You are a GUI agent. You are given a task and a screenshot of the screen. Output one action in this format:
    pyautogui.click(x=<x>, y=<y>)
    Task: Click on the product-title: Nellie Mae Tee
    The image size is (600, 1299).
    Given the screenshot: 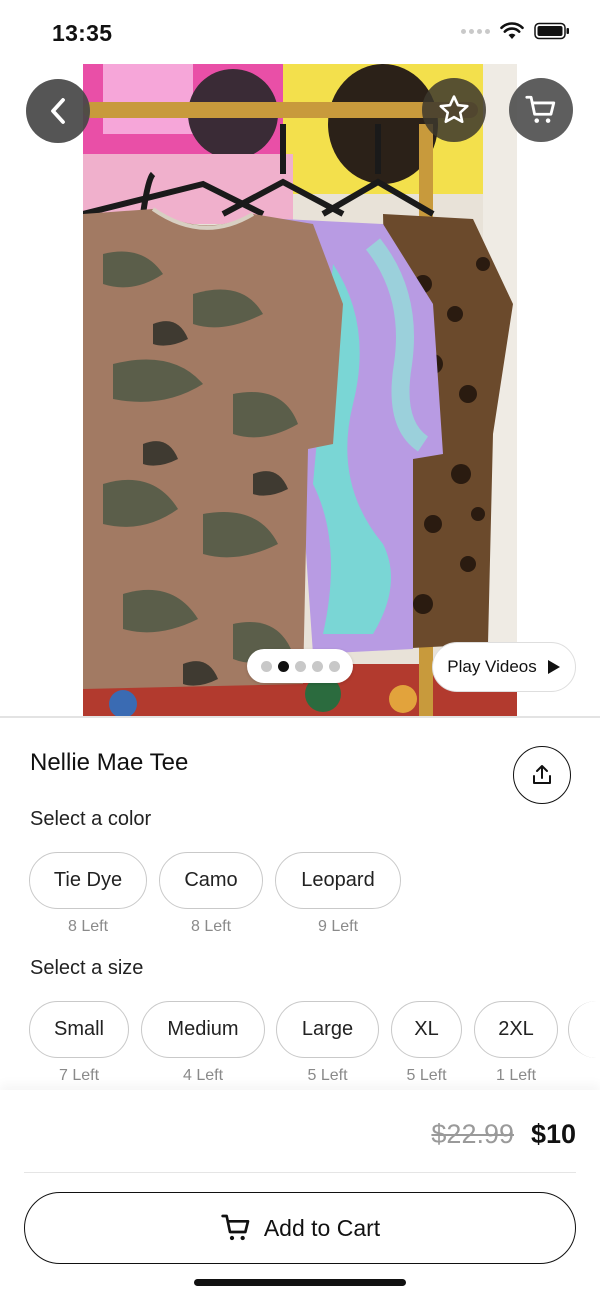 What is the action you would take?
    pyautogui.click(x=109, y=762)
    